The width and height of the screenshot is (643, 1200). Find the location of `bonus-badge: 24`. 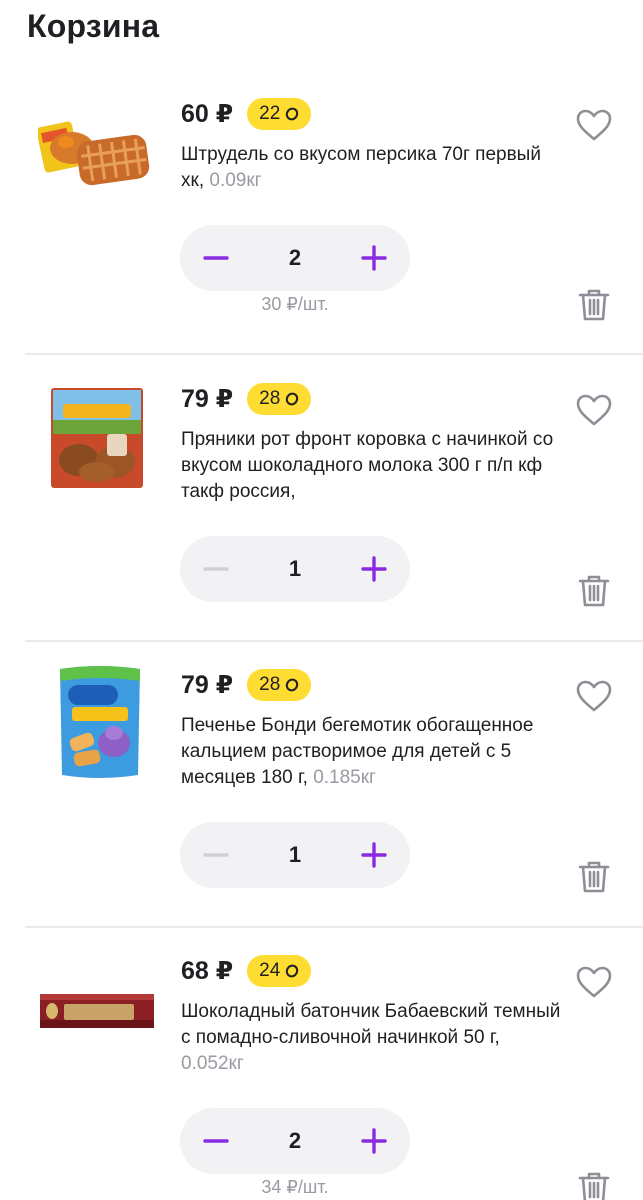

bonus-badge: 24 is located at coordinates (279, 971).